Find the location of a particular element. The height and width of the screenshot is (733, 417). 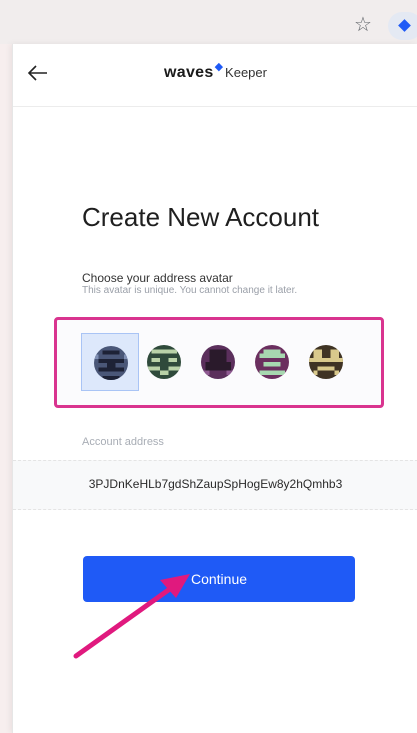

avatar-label: Choose your address avatar is located at coordinates (157, 278).